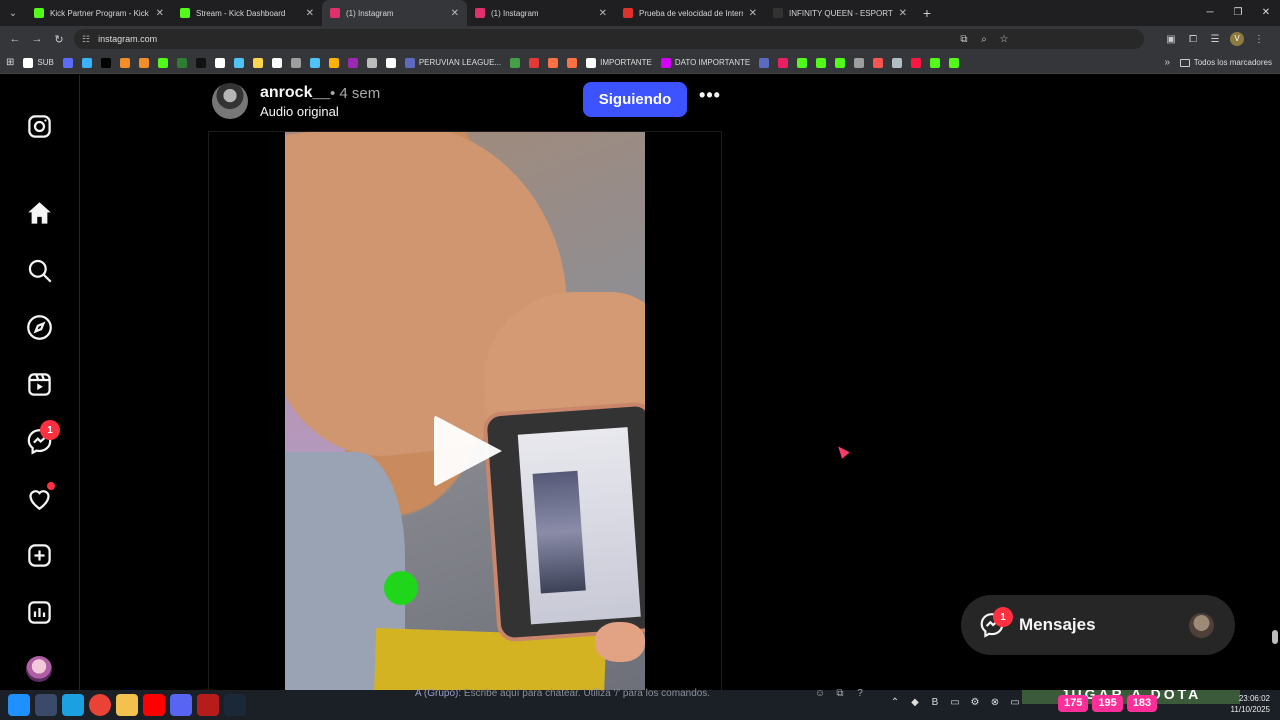  Describe the element at coordinates (1259, 39) in the screenshot. I see `menu-kebab-icon: ⋮` at that location.